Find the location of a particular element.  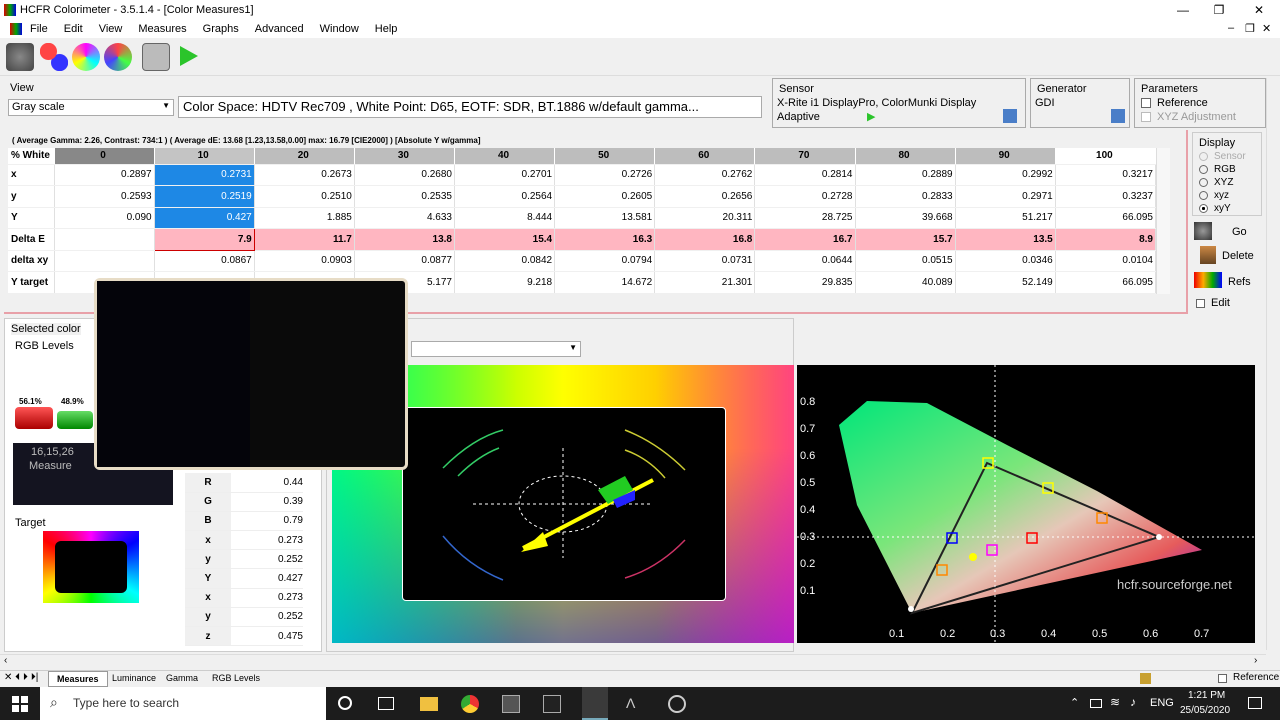

cortana-icon is located at coordinates (345, 703).